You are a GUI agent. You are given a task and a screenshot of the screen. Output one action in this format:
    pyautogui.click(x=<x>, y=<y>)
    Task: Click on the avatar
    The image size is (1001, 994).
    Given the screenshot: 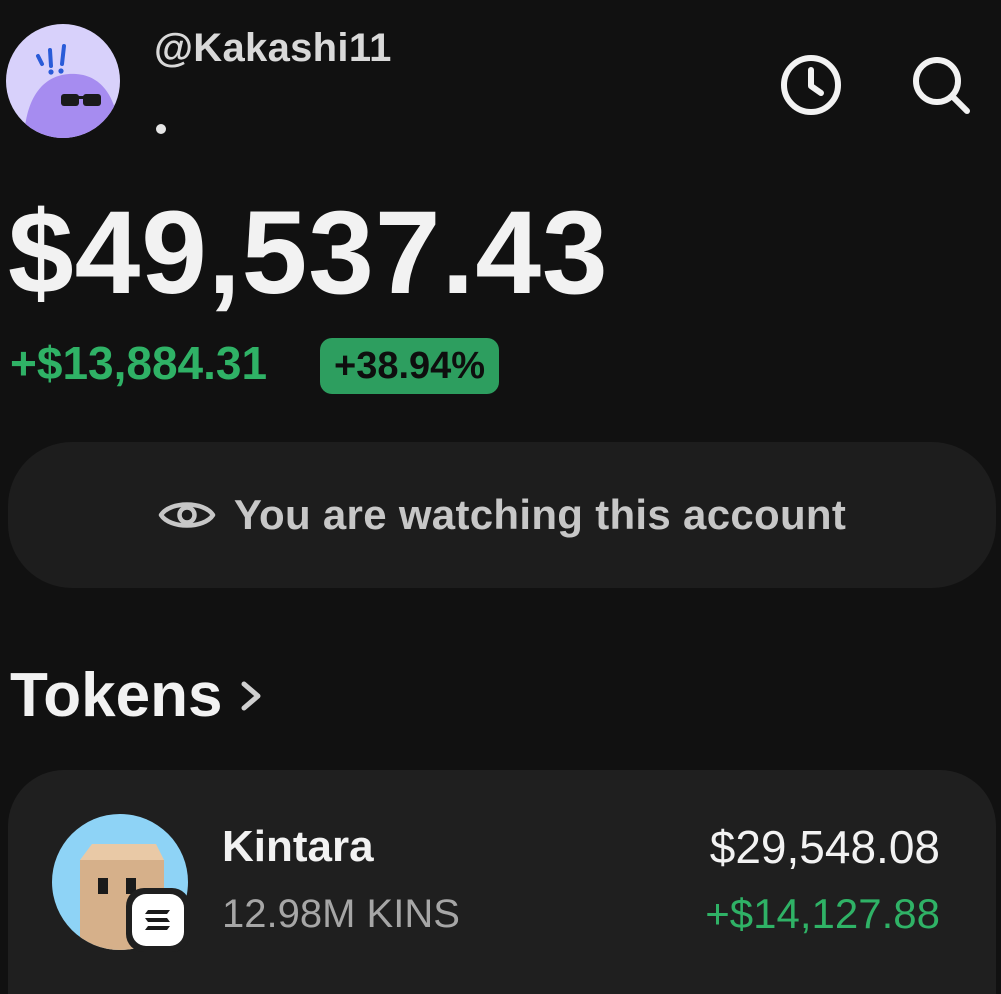 What is the action you would take?
    pyautogui.click(x=63, y=81)
    